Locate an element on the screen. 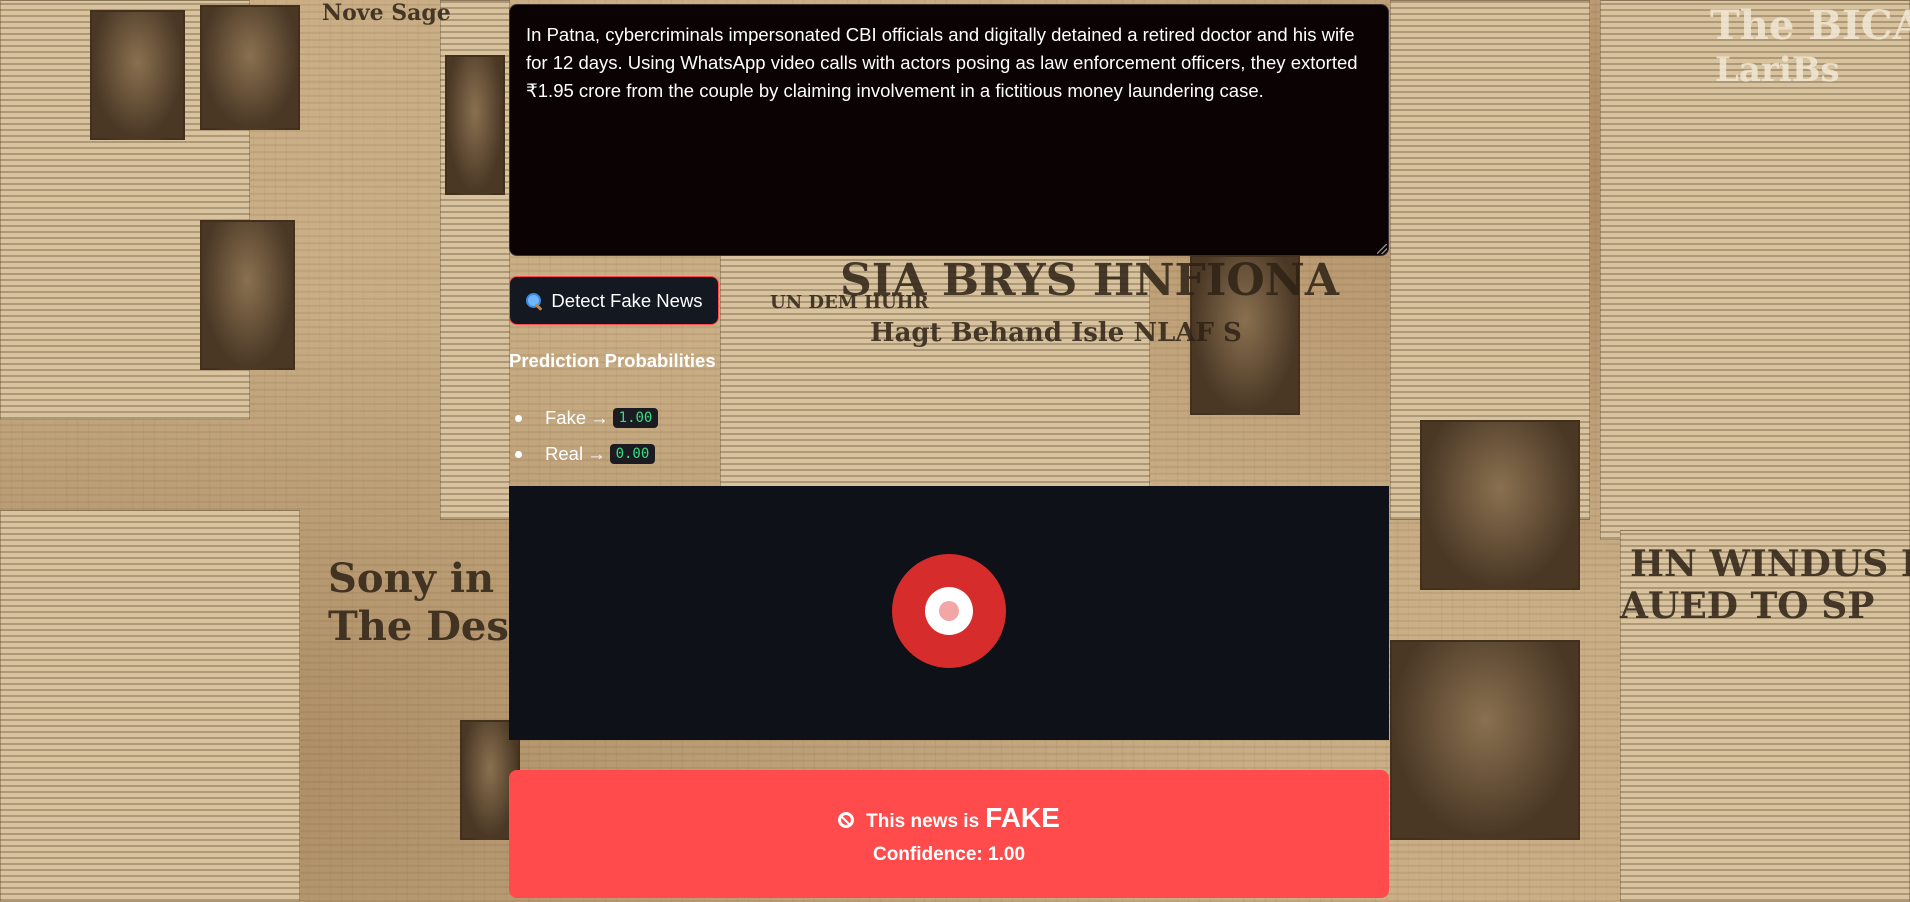 The height and width of the screenshot is (902, 1910). probability-chart-panel is located at coordinates (949, 613).